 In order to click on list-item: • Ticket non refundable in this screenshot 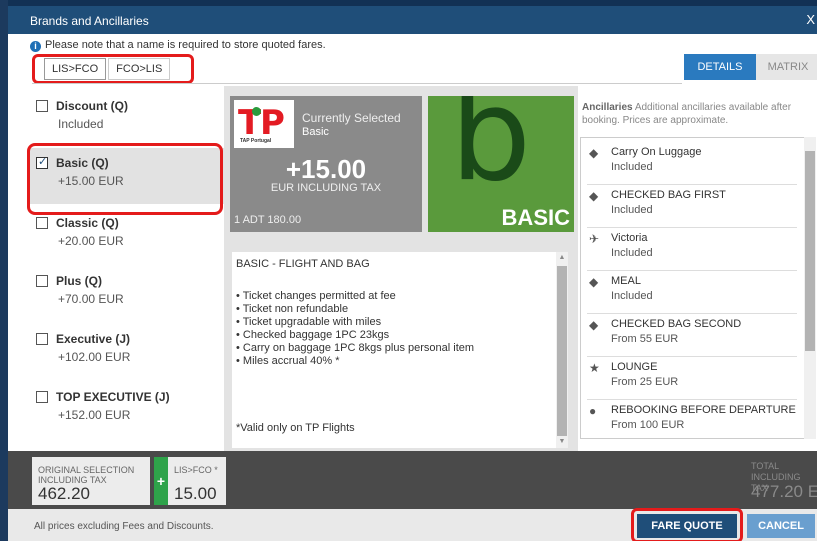, I will do `click(292, 309)`.